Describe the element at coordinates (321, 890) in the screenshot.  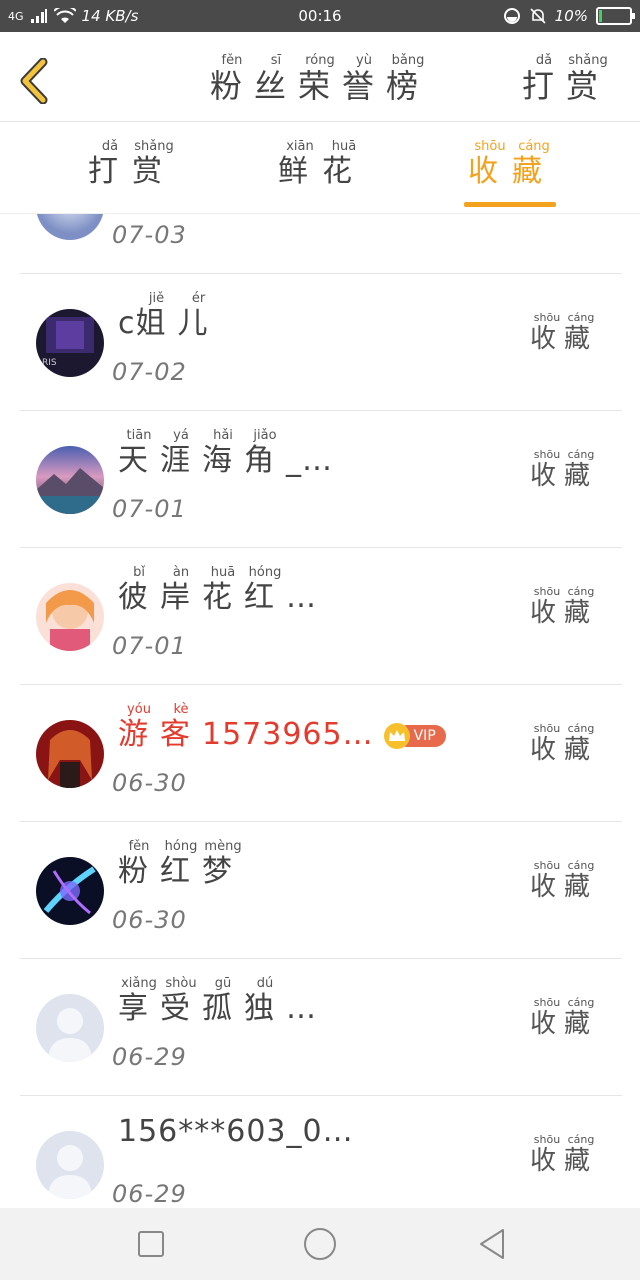
I see `list-item: 粉fěn红hóng梦mèng 06-30 收shōu藏cáng` at that location.